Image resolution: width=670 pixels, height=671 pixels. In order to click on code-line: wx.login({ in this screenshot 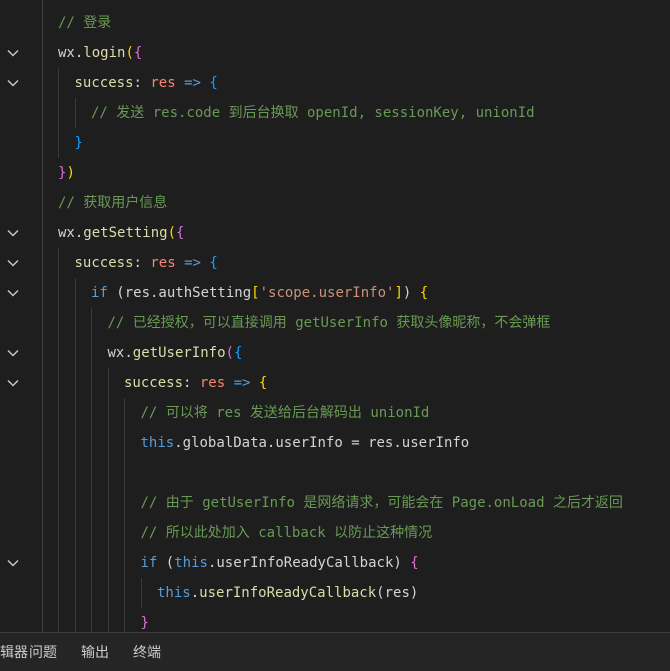, I will do `click(100, 53)`.